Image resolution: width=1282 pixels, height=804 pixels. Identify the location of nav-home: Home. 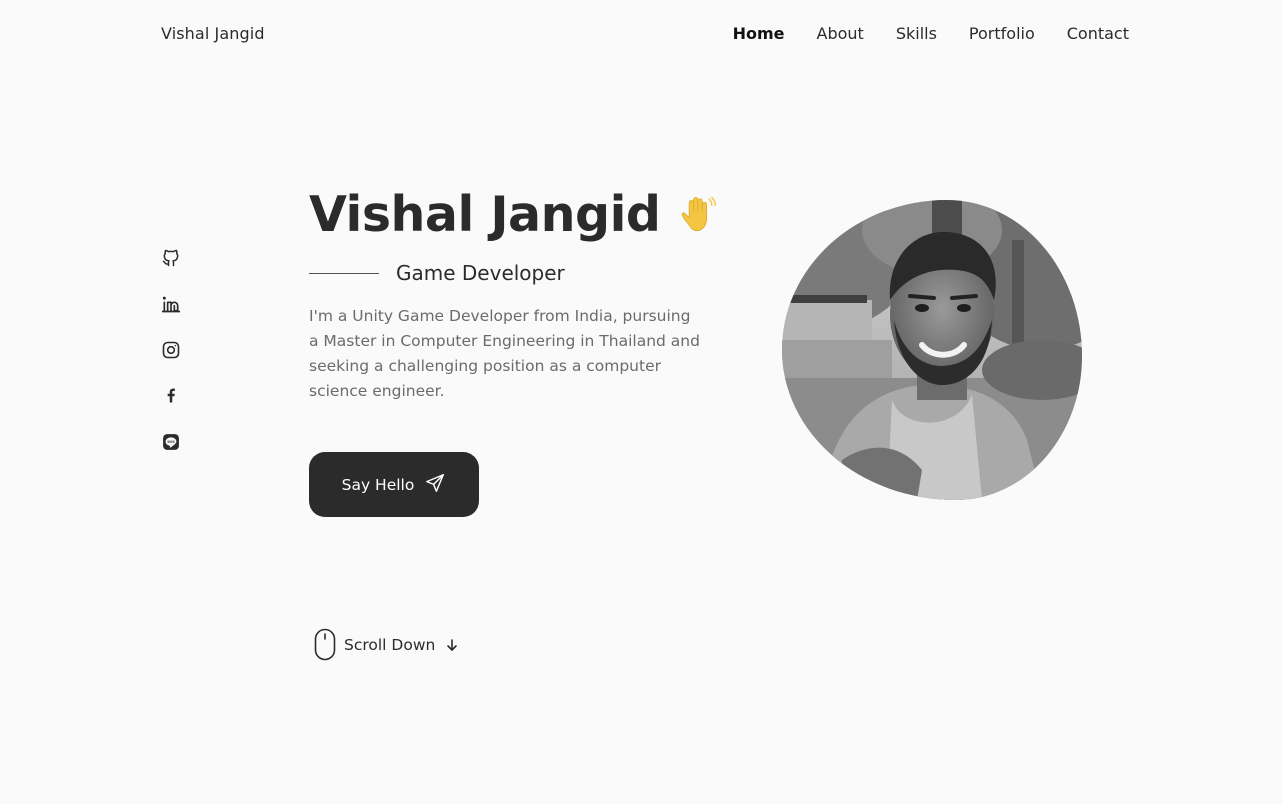
(759, 33).